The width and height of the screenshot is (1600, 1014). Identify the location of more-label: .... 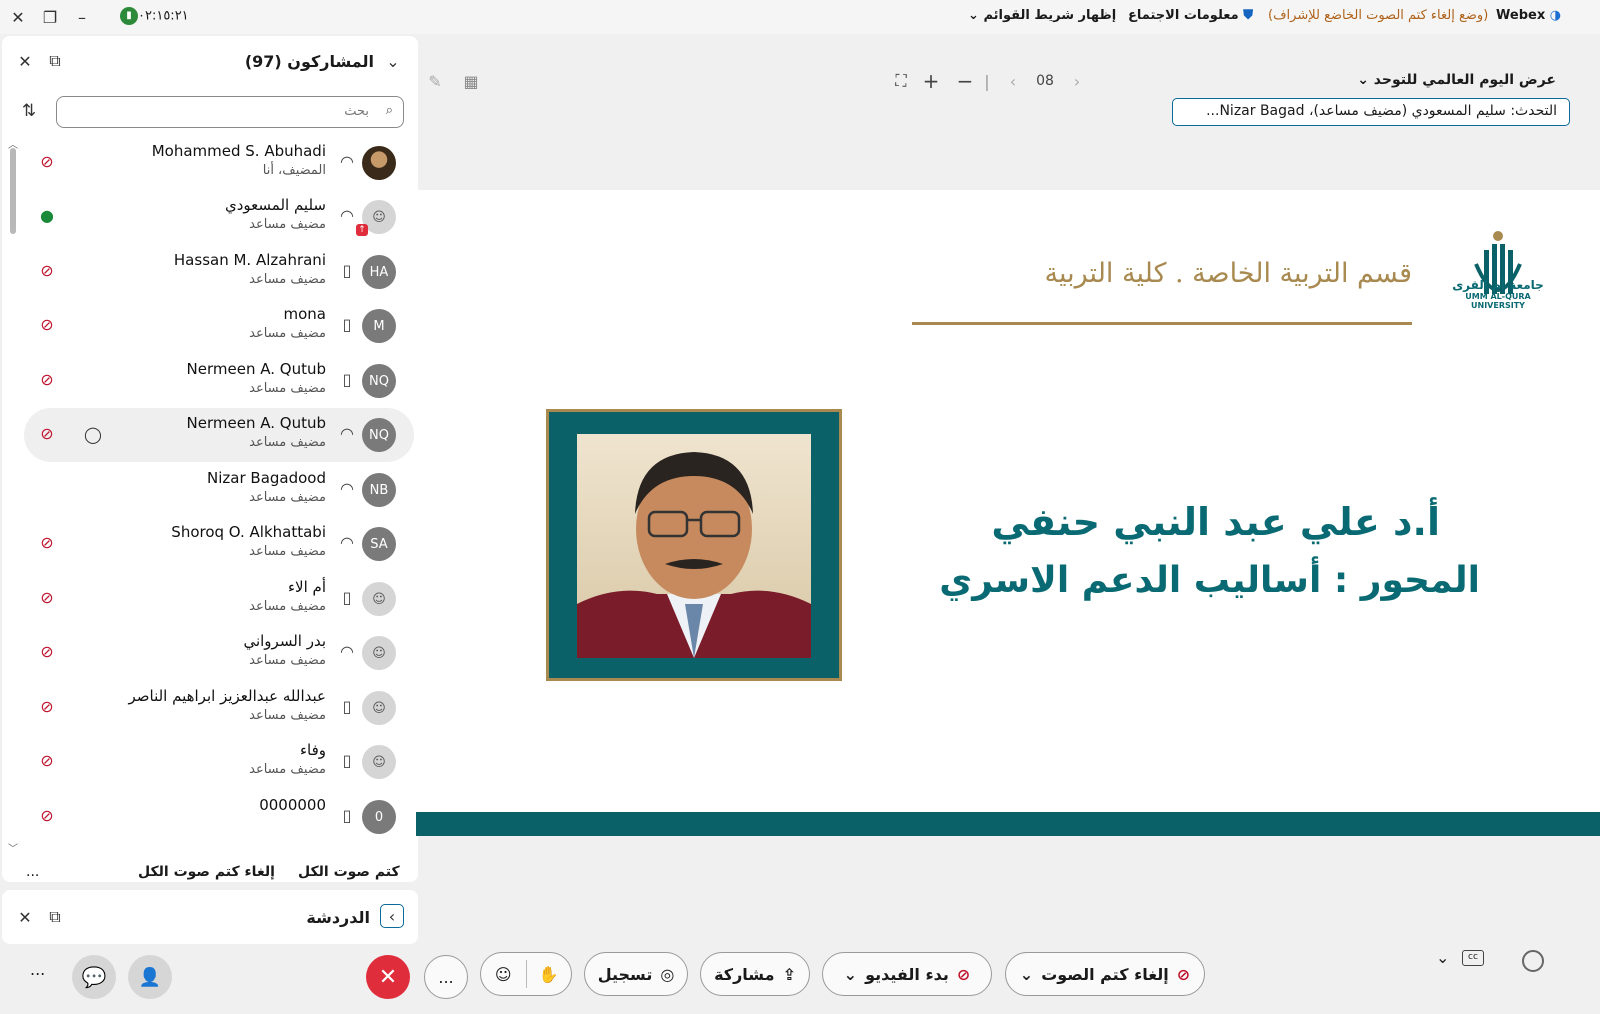
(446, 977).